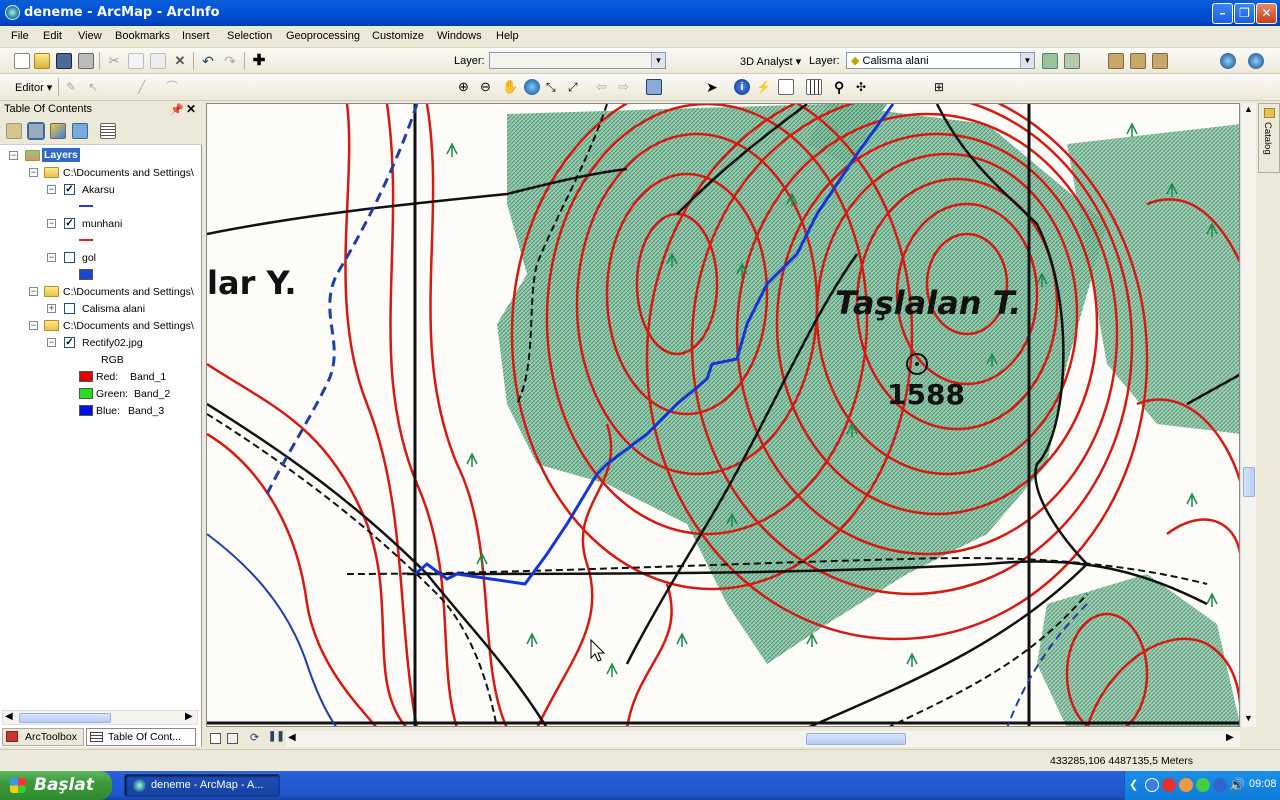 The image size is (1280, 800). Describe the element at coordinates (786, 87) in the screenshot. I see `html-popup-icon` at that location.